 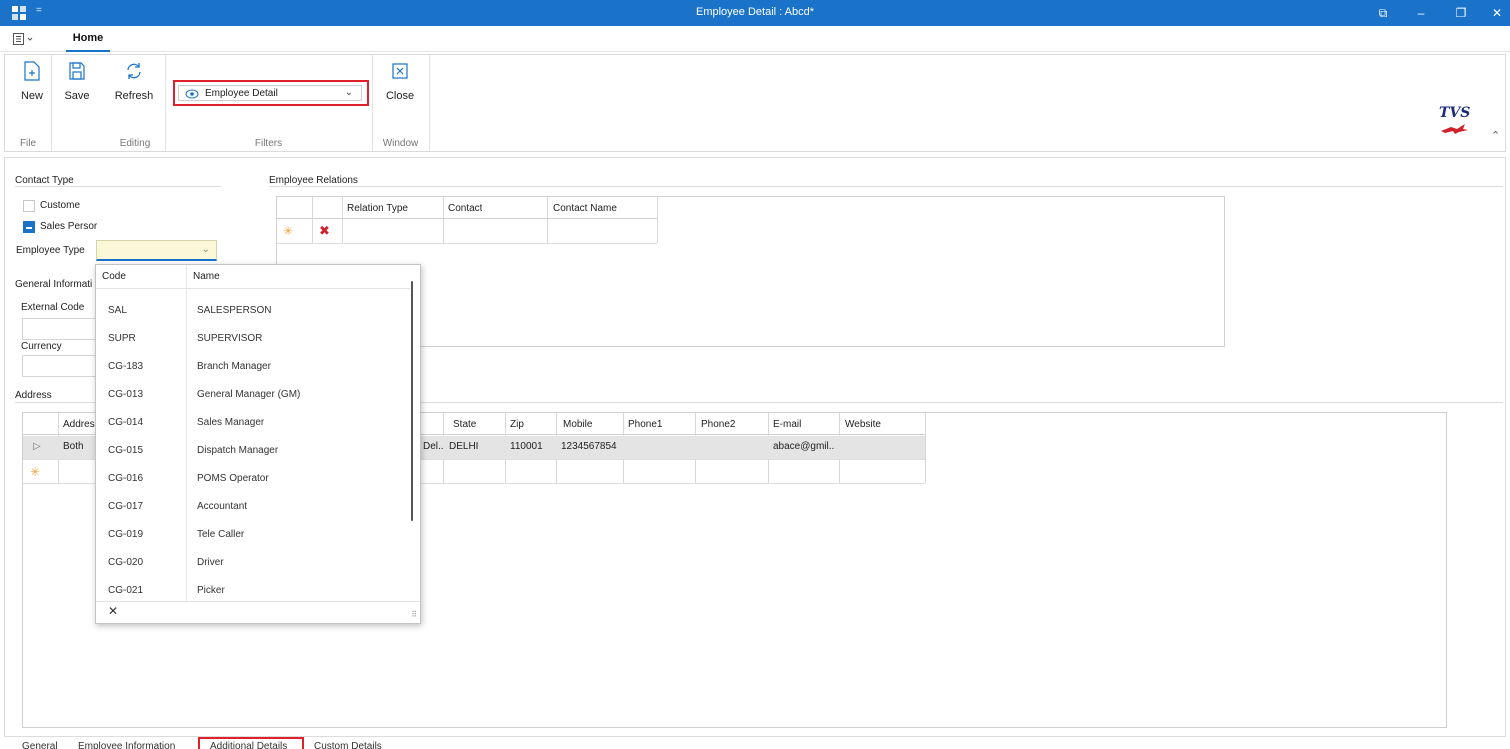 I want to click on external-code-label: External Code, so click(x=53, y=307).